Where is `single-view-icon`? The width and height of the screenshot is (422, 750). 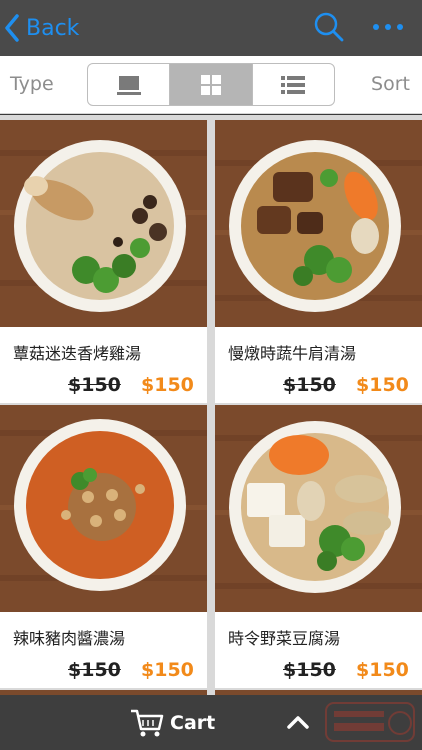
single-view-icon is located at coordinates (128, 85).